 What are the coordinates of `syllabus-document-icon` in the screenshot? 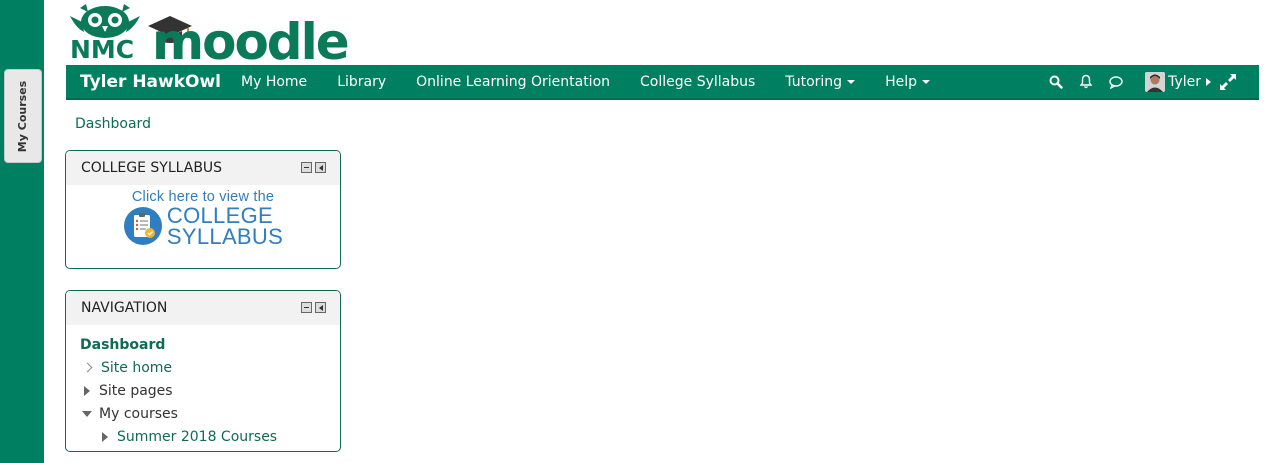 It's located at (142, 226).